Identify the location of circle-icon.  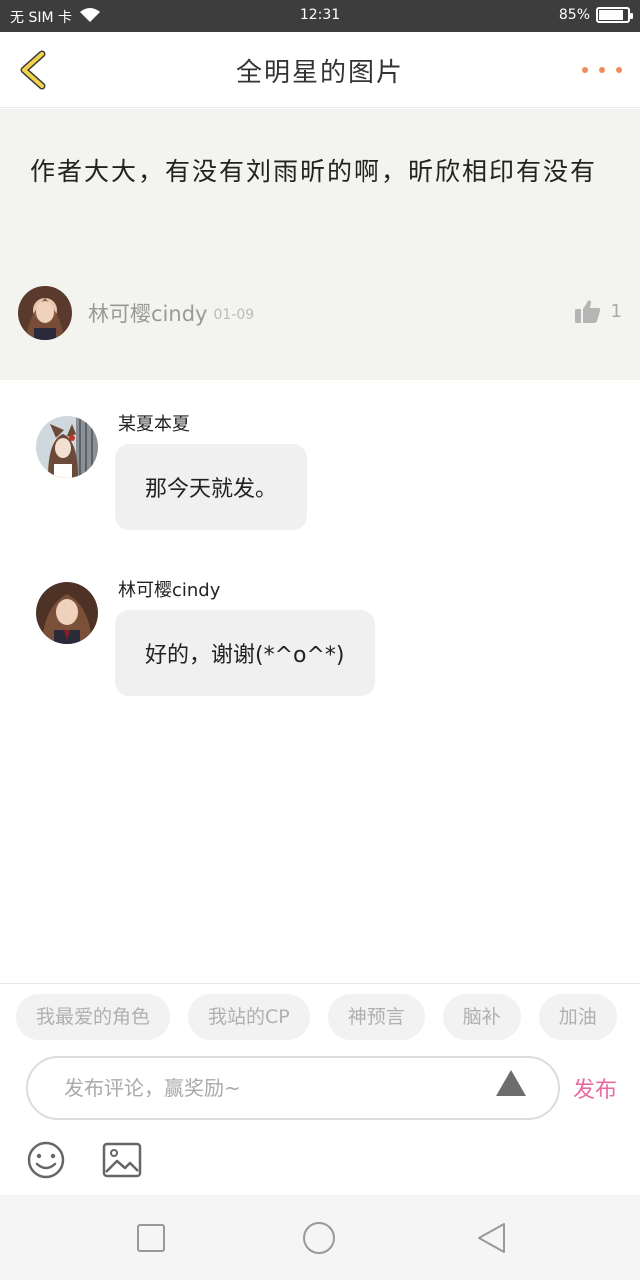
(319, 1238).